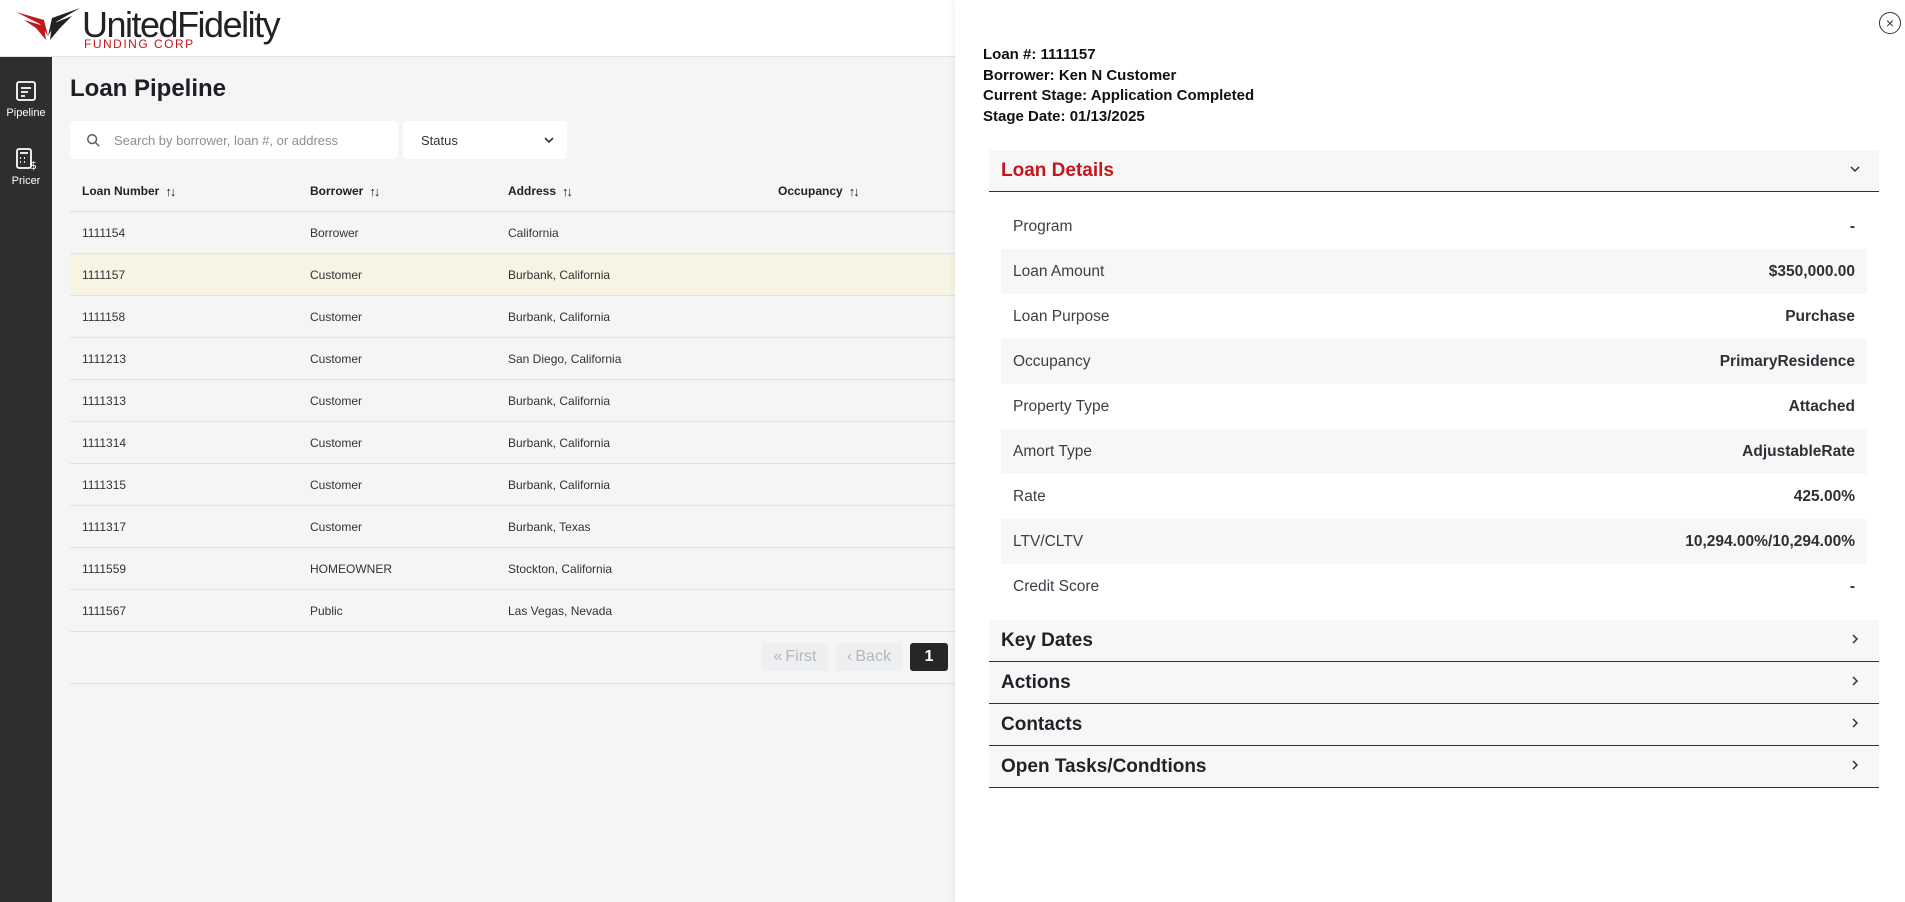 This screenshot has width=1905, height=902. I want to click on cell-borrower: Public, so click(326, 611).